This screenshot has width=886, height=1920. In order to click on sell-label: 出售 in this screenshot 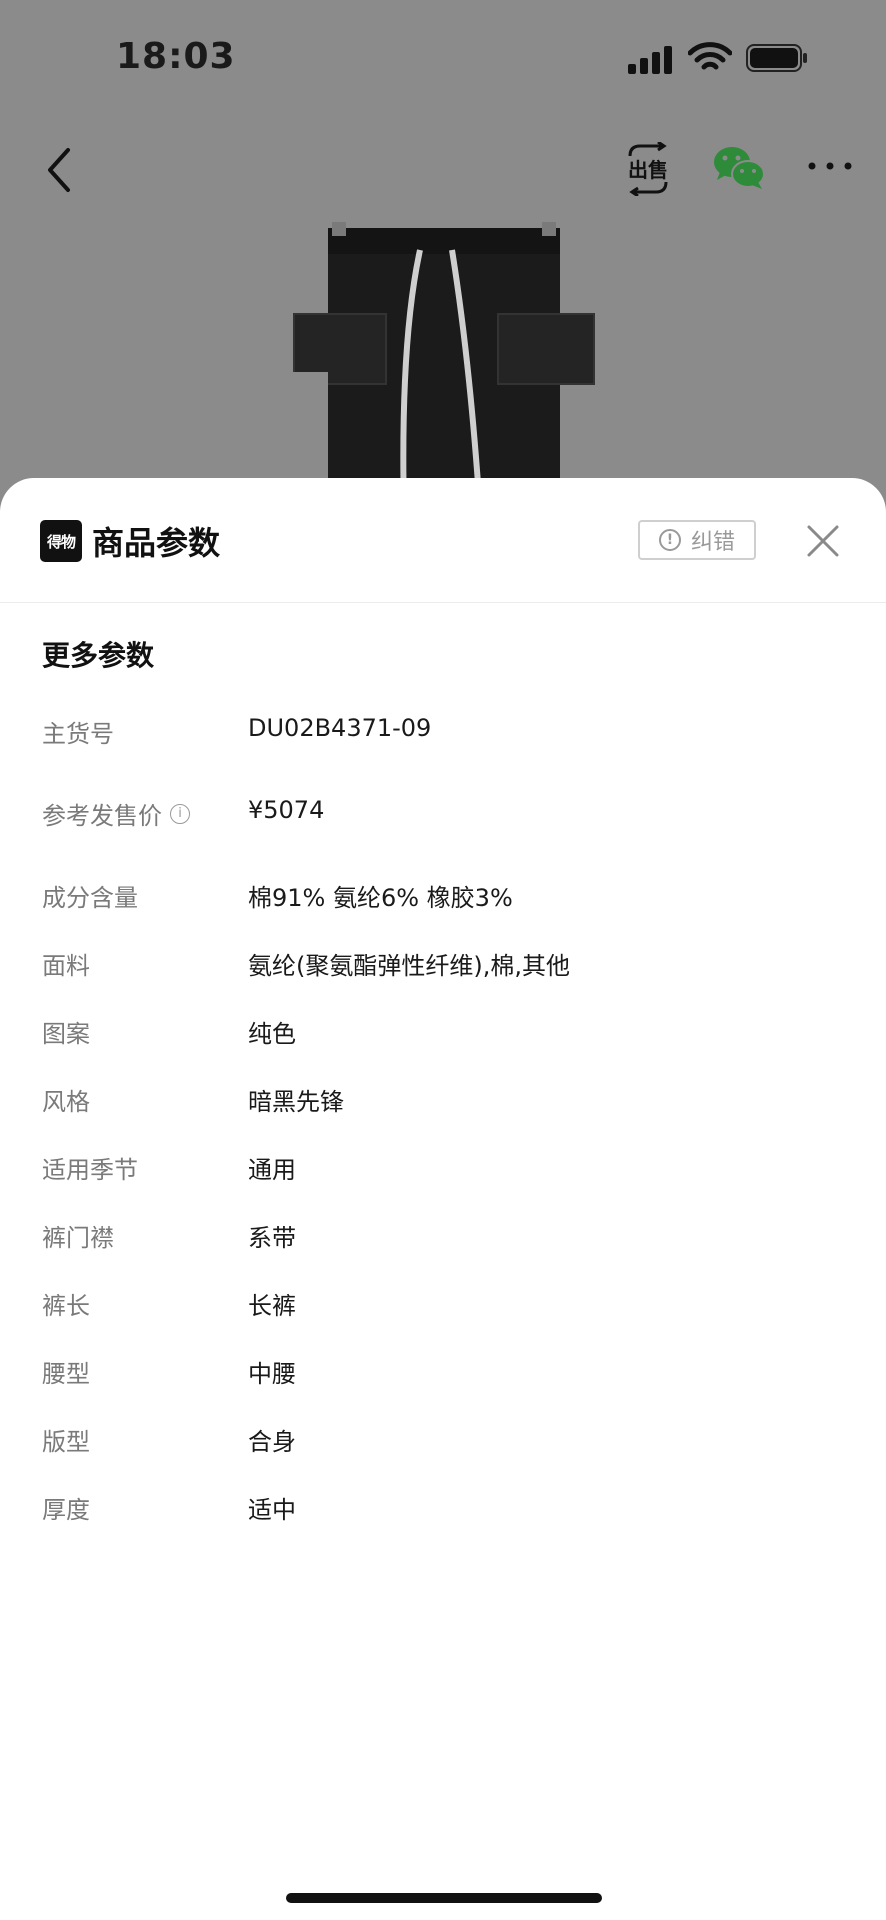, I will do `click(648, 170)`.